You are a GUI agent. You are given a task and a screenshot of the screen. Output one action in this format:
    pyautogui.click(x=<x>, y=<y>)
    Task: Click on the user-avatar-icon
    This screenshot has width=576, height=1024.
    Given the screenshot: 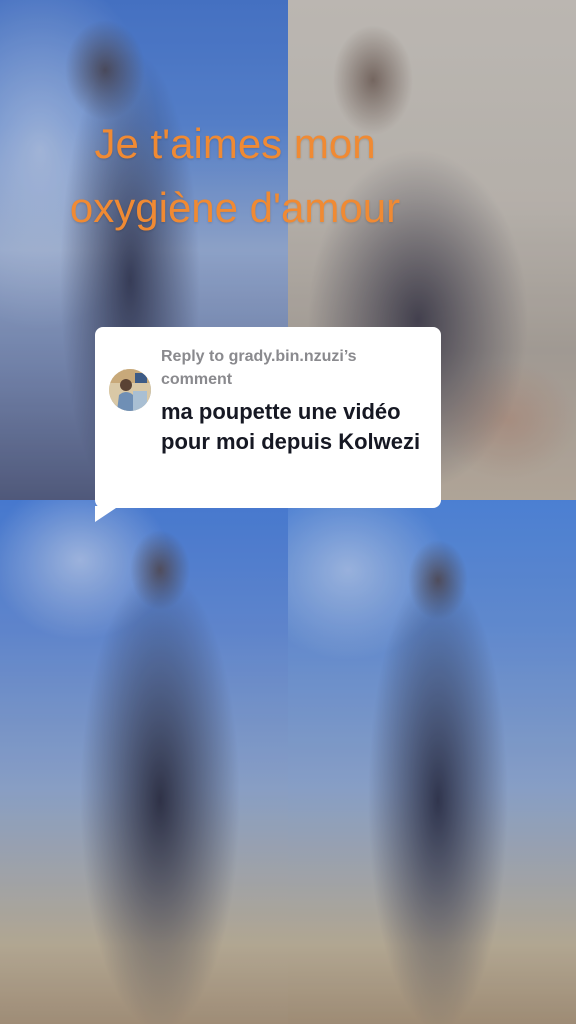 What is the action you would take?
    pyautogui.click(x=130, y=390)
    